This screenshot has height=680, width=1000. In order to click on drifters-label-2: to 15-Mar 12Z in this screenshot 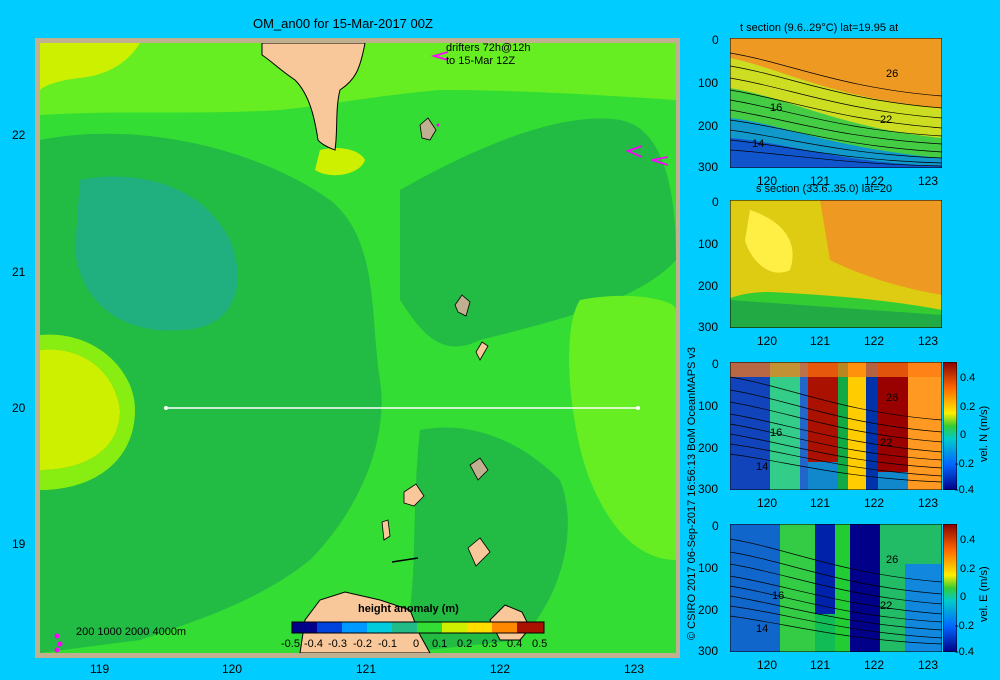, I will do `click(481, 61)`.